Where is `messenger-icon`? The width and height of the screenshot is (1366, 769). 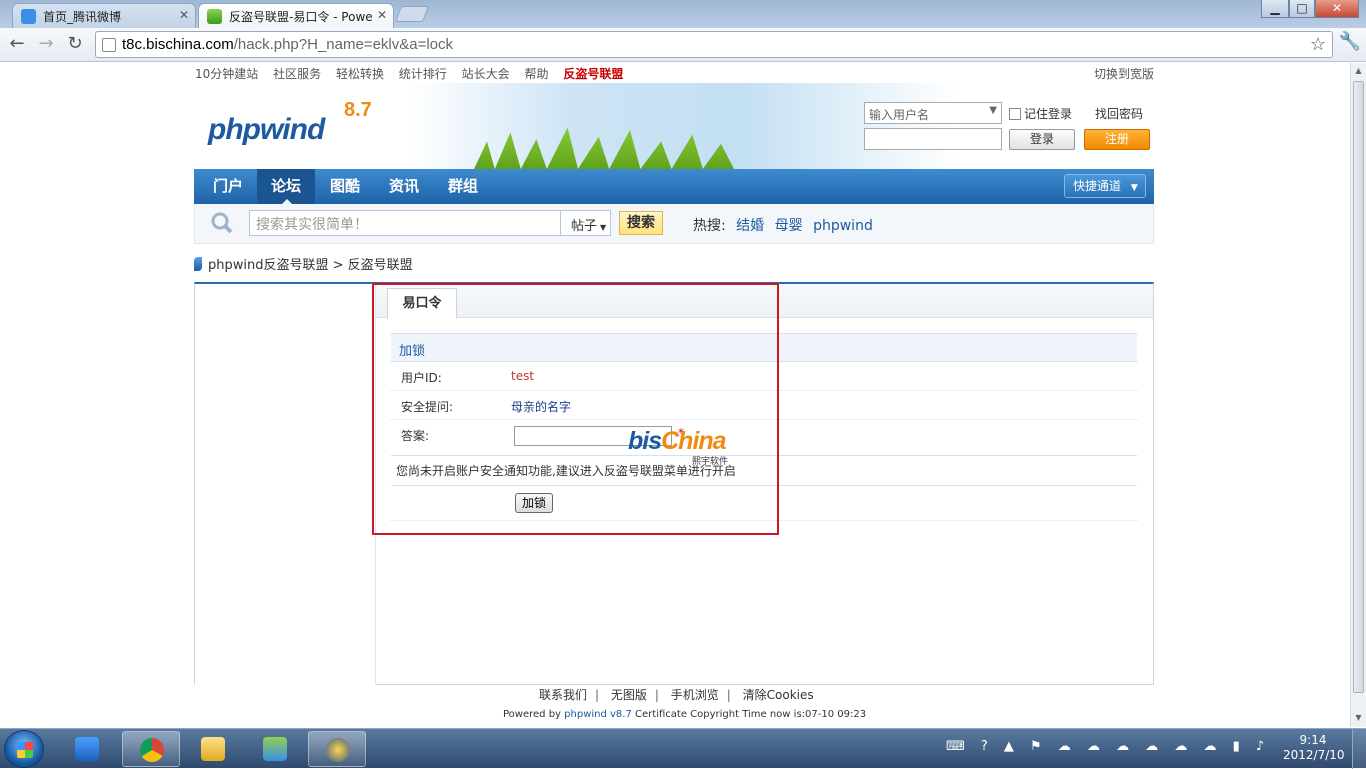 messenger-icon is located at coordinates (275, 749).